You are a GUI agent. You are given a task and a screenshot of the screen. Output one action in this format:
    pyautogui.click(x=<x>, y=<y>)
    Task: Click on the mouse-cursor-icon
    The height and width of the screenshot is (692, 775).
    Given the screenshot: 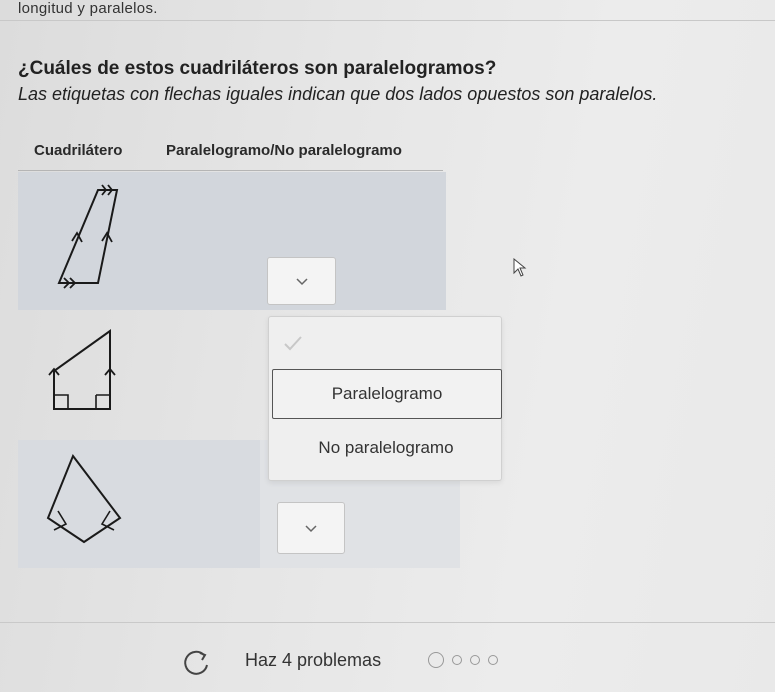 What is the action you would take?
    pyautogui.click(x=520, y=267)
    